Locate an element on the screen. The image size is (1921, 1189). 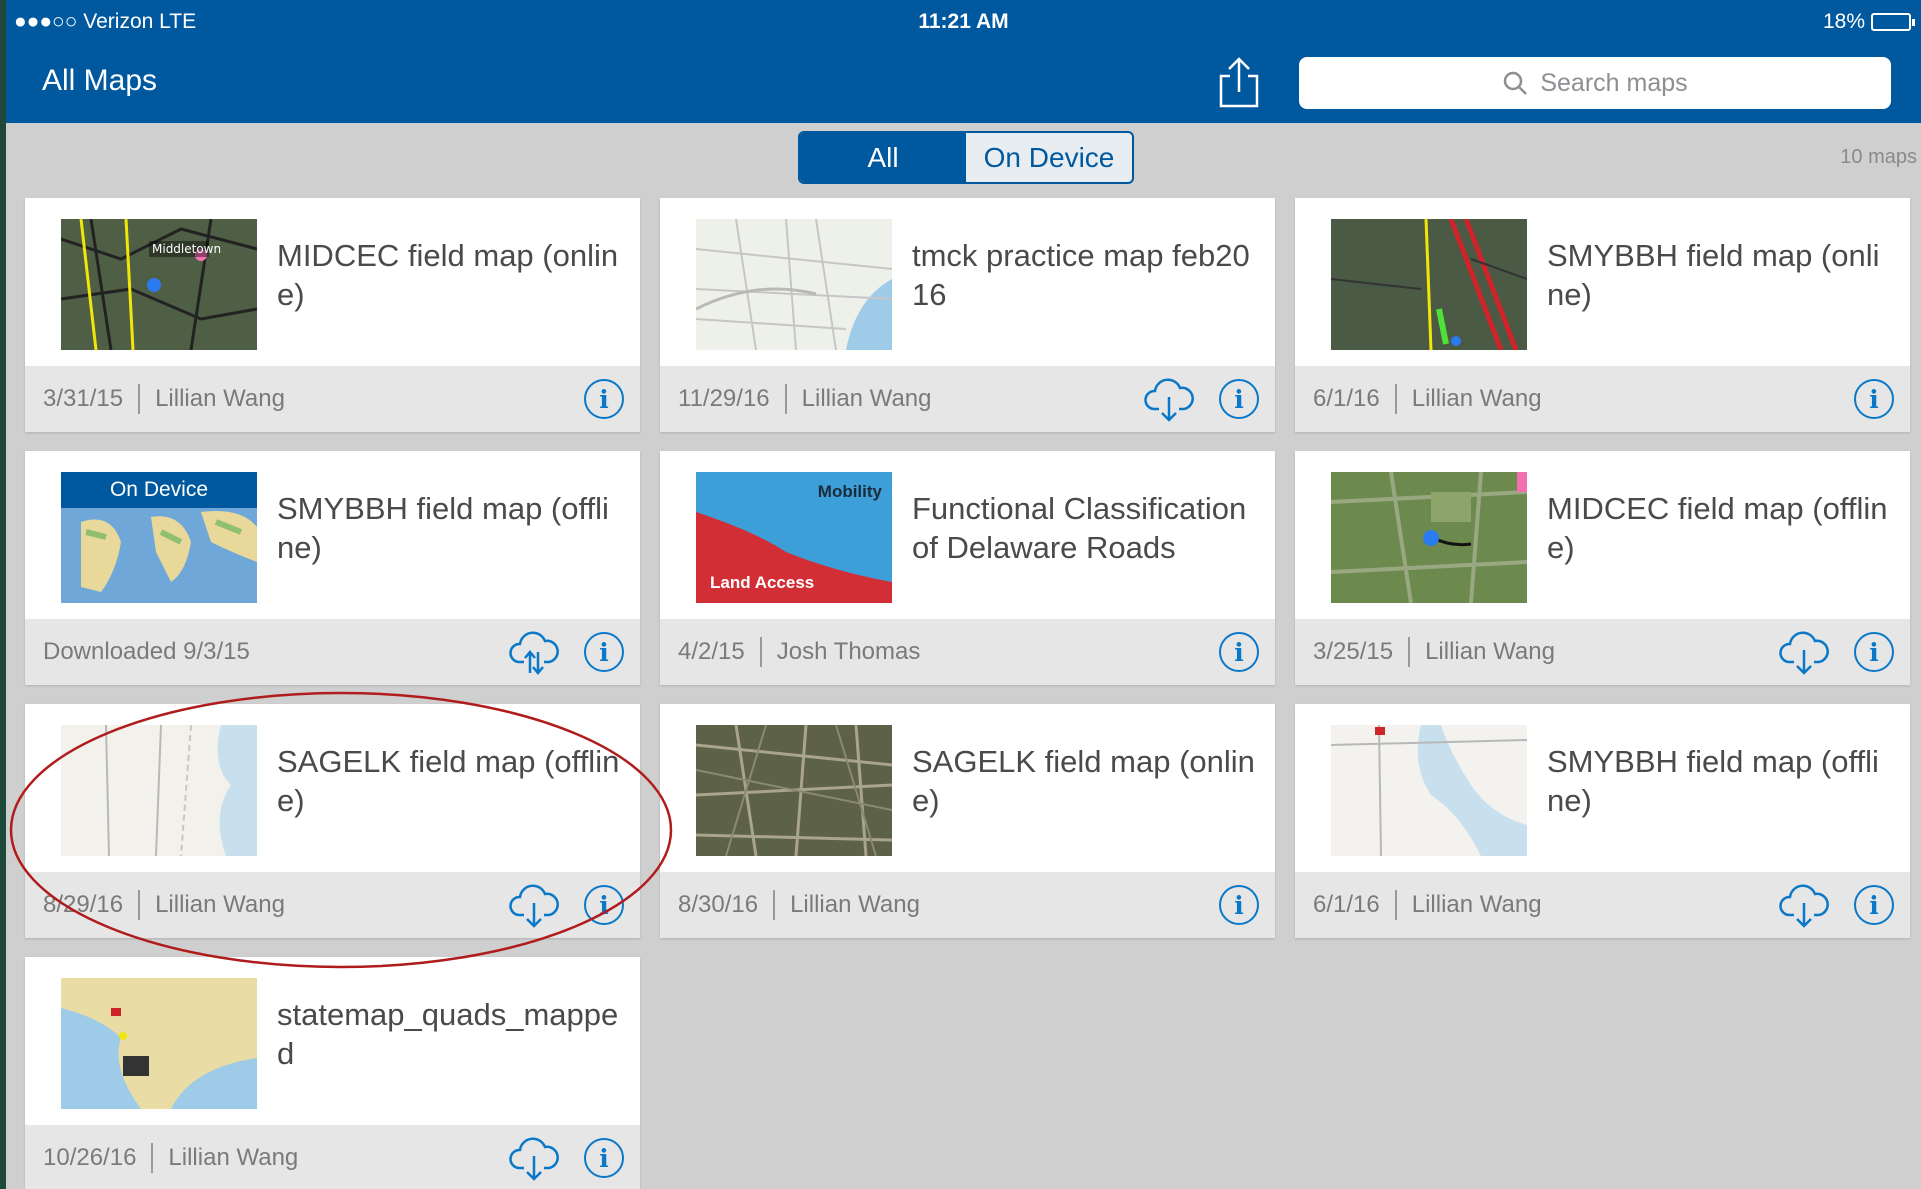
map-title: SAGELK field map (offline) is located at coordinates (448, 781).